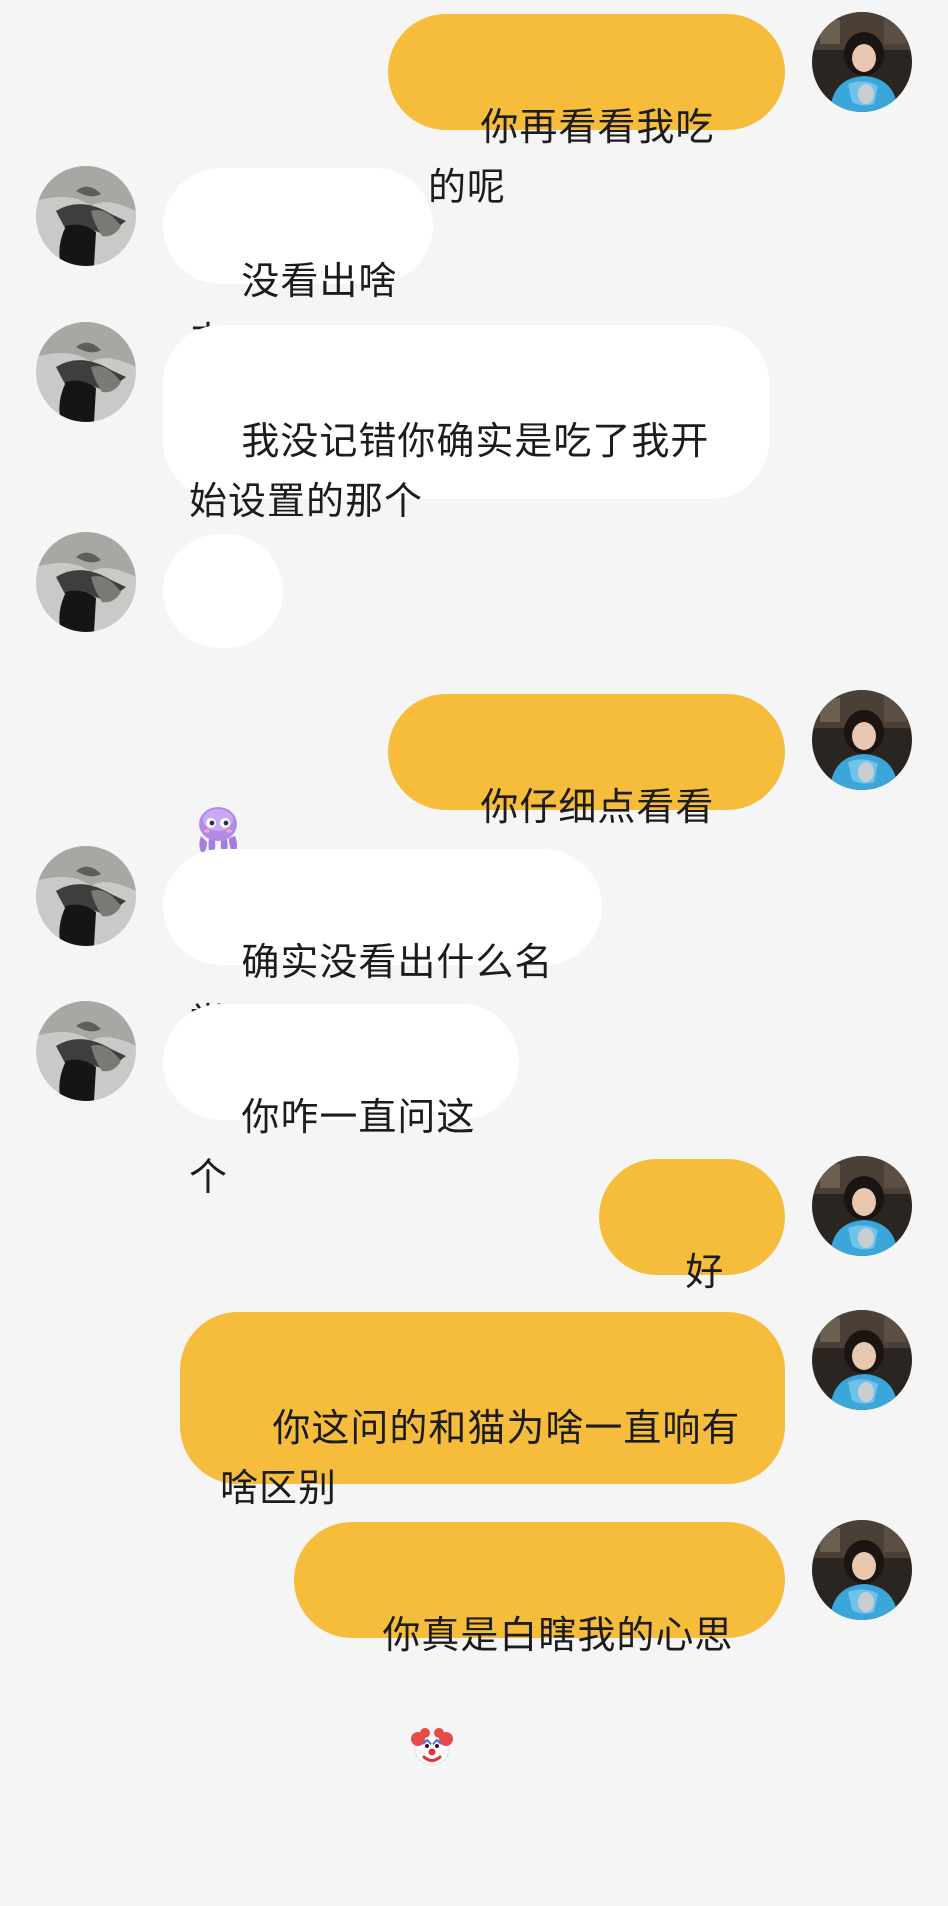  Describe the element at coordinates (382, 946) in the screenshot. I see `their-message-bubble: 确实没看出什么名堂` at that location.